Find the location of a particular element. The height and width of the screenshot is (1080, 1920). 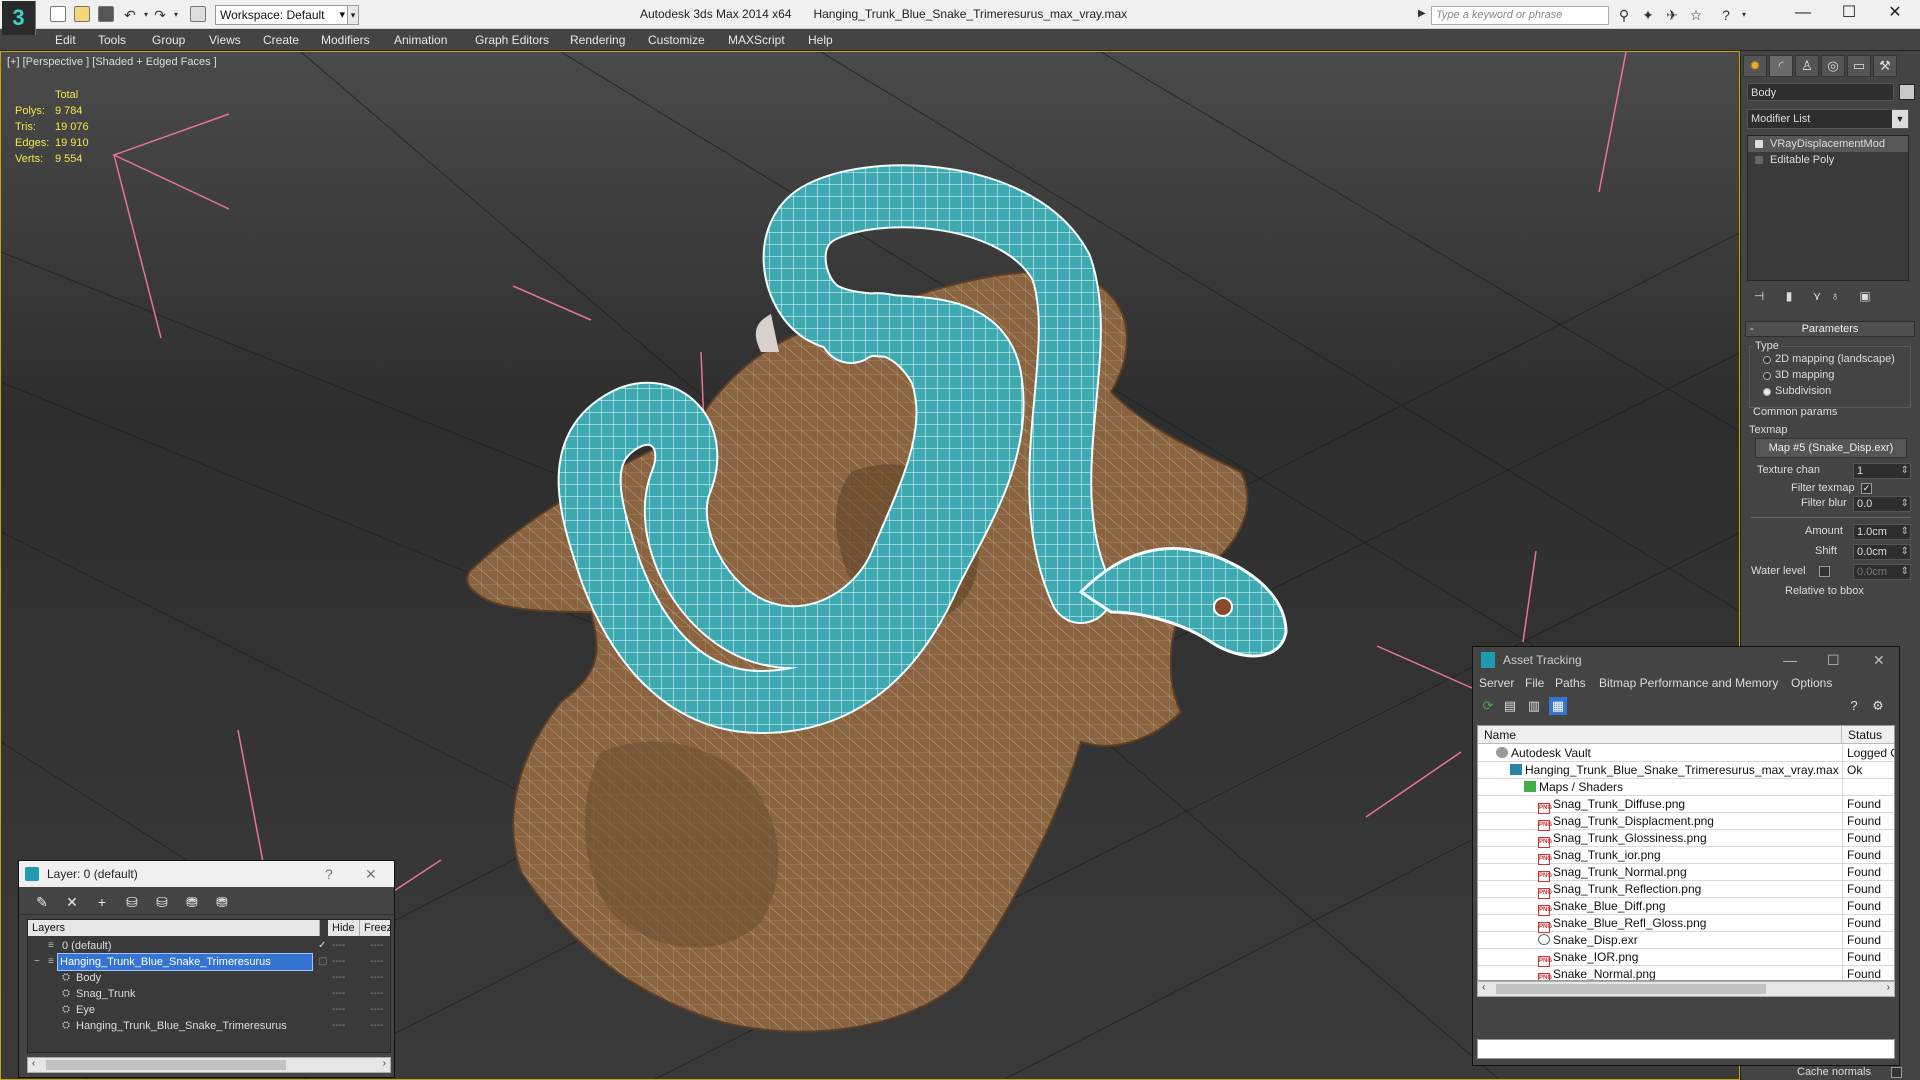

active-layer-check-icon: ✓ is located at coordinates (322, 946).